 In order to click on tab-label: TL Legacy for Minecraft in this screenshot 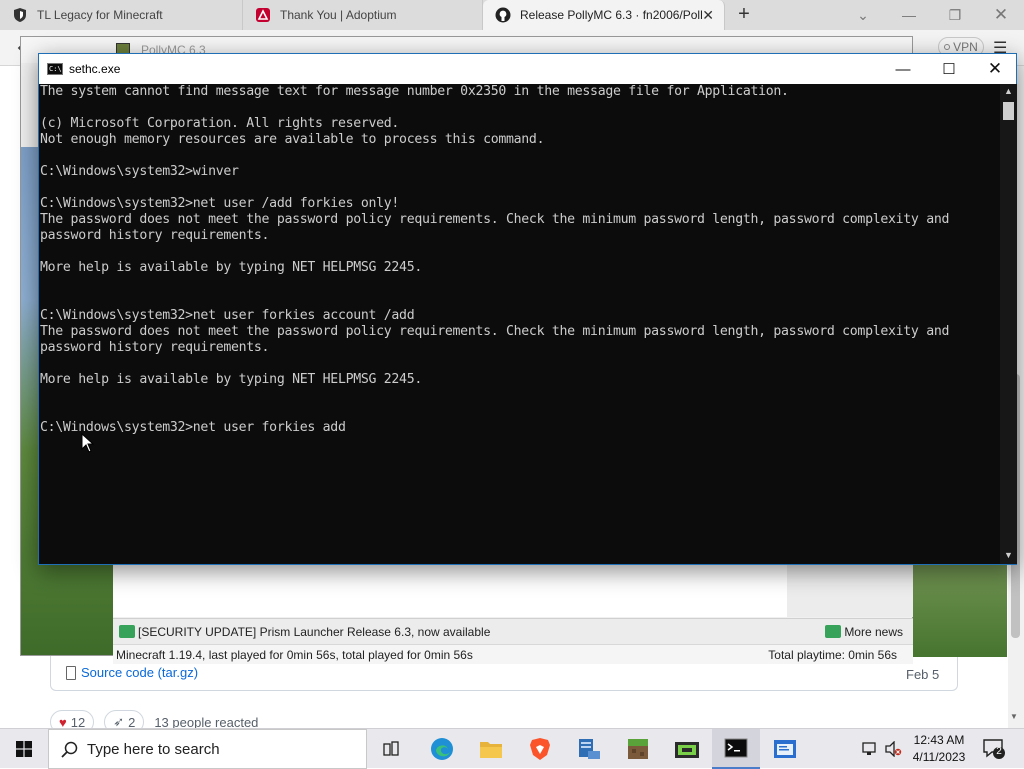, I will do `click(100, 15)`.